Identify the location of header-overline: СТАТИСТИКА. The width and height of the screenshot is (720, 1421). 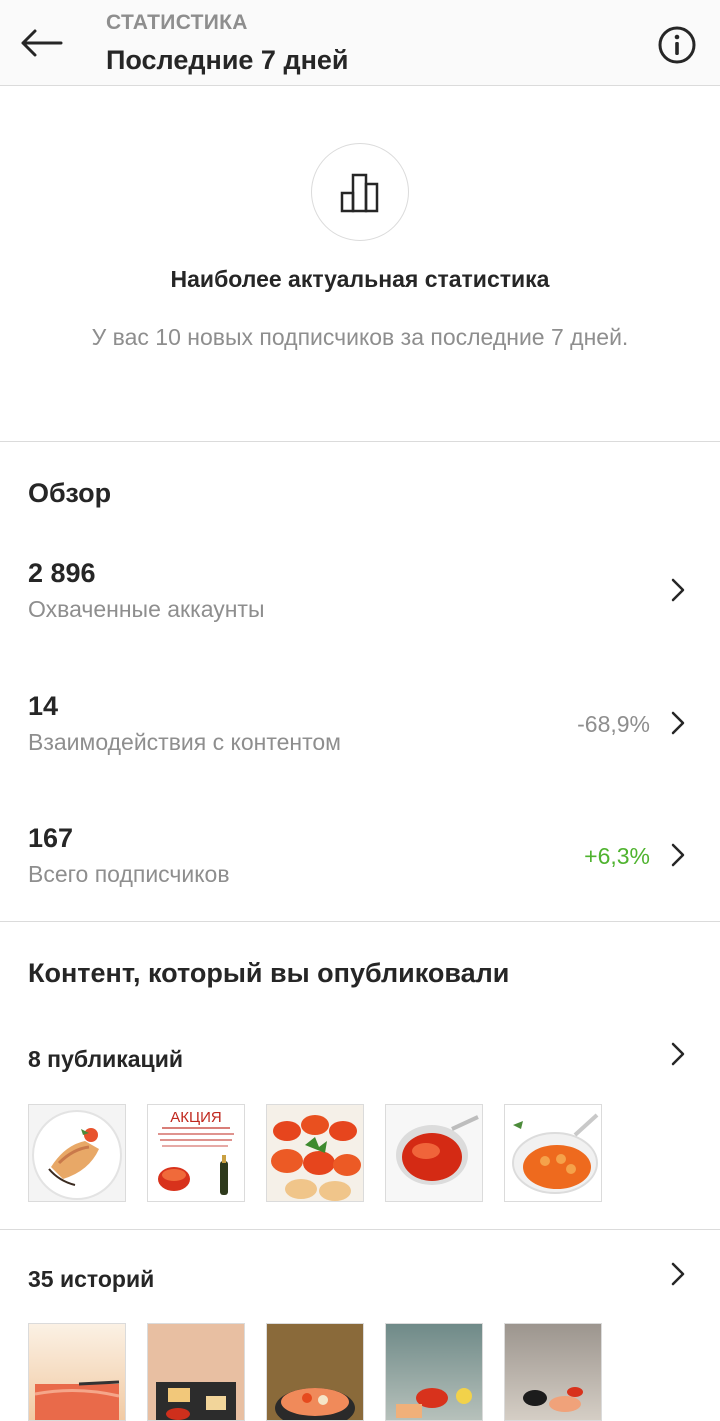
(177, 22).